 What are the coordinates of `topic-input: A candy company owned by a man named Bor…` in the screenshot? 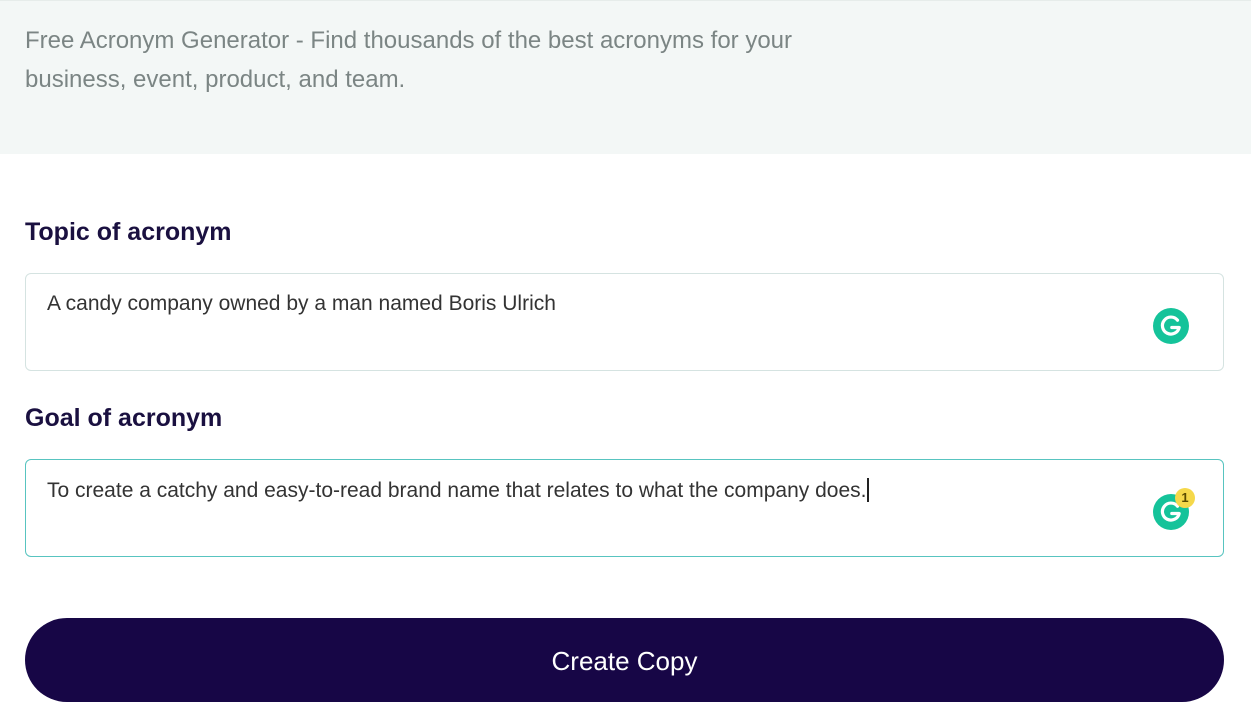 It's located at (624, 322).